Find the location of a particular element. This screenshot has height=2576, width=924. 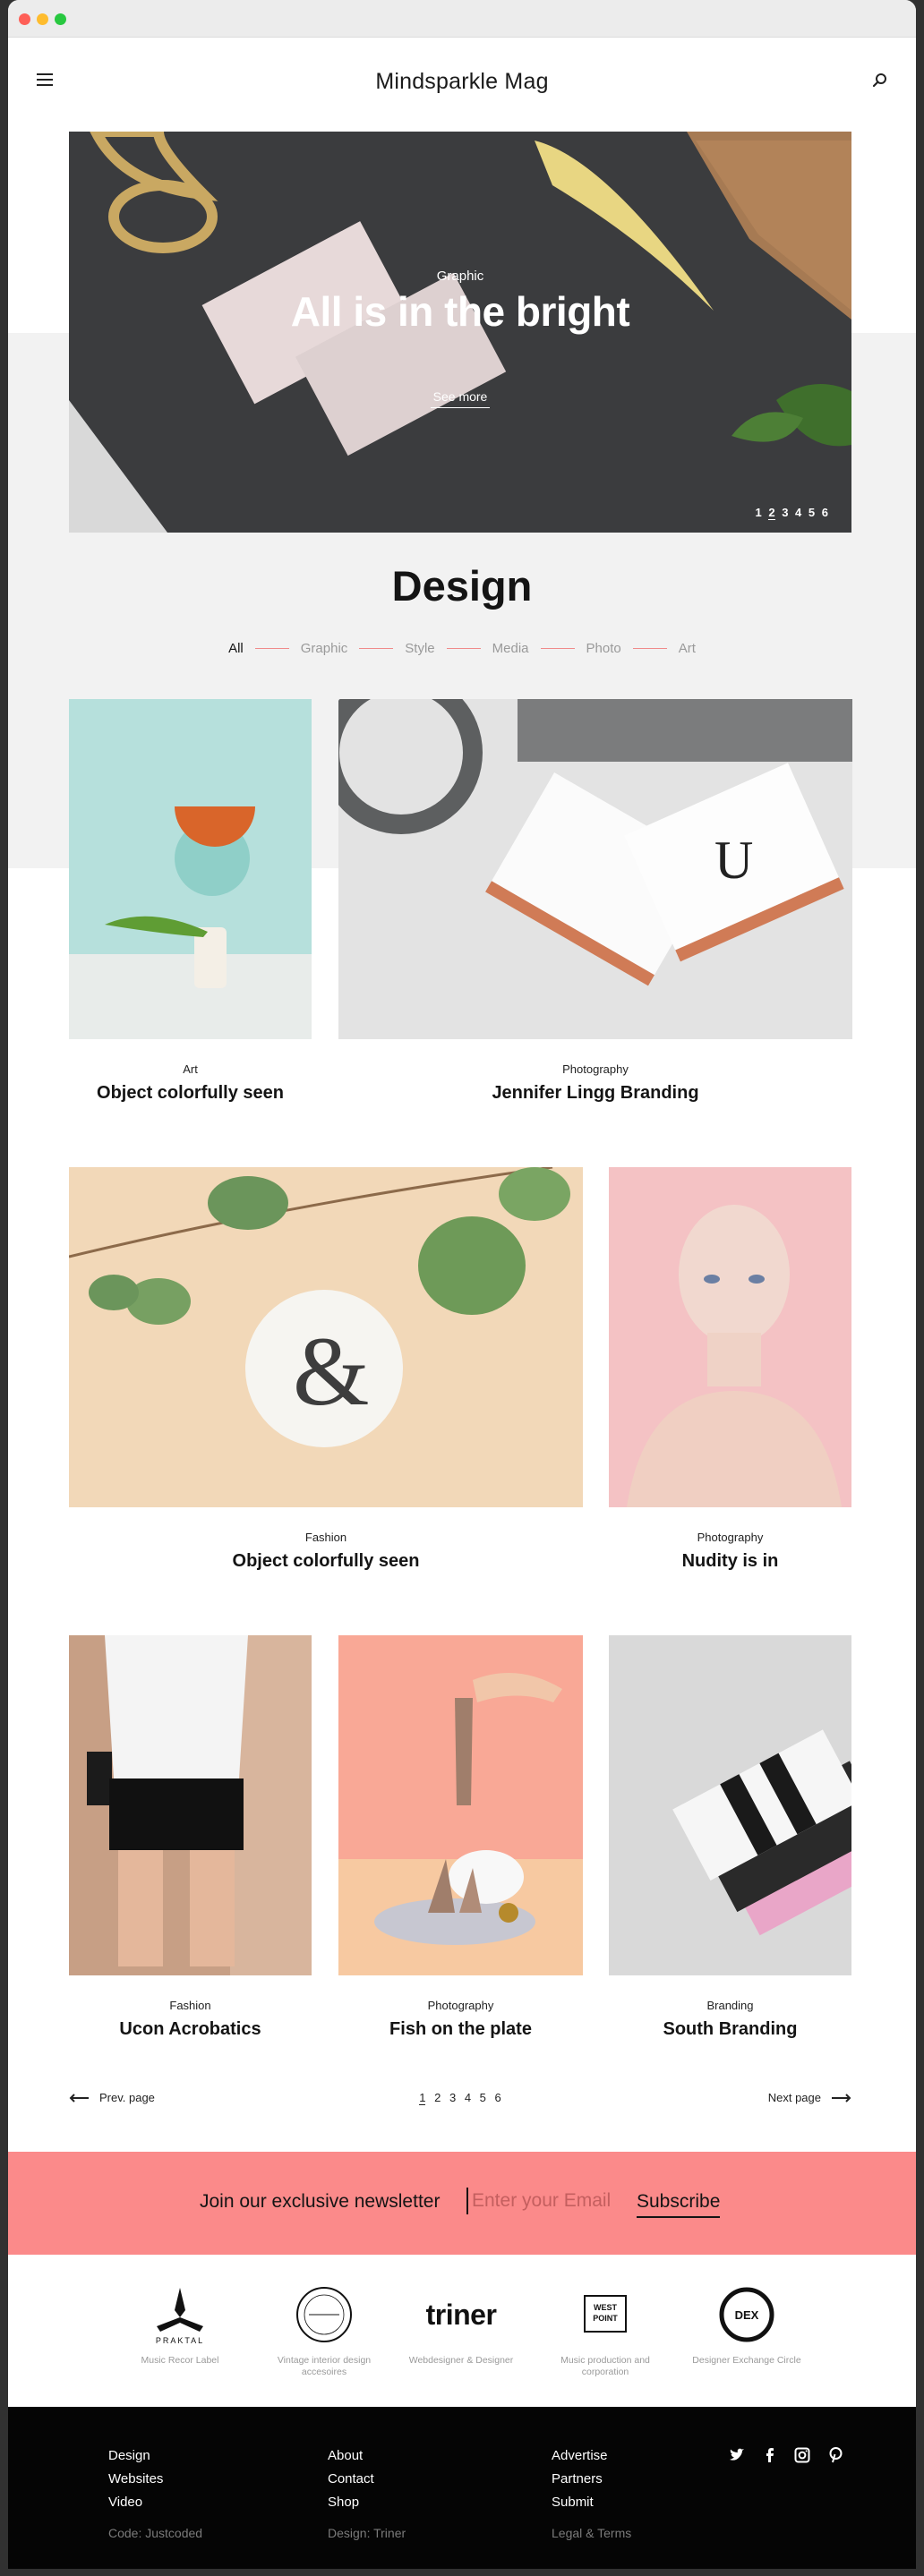

hero-page-4: 4 is located at coordinates (798, 512).